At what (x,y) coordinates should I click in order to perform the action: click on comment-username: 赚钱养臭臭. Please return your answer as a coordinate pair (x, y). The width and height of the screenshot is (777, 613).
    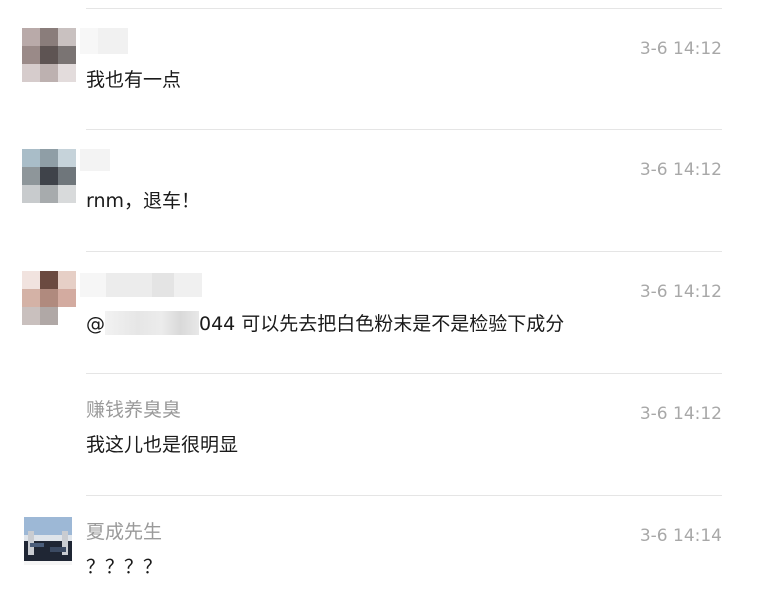
    Looking at the image, I should click on (133, 410).